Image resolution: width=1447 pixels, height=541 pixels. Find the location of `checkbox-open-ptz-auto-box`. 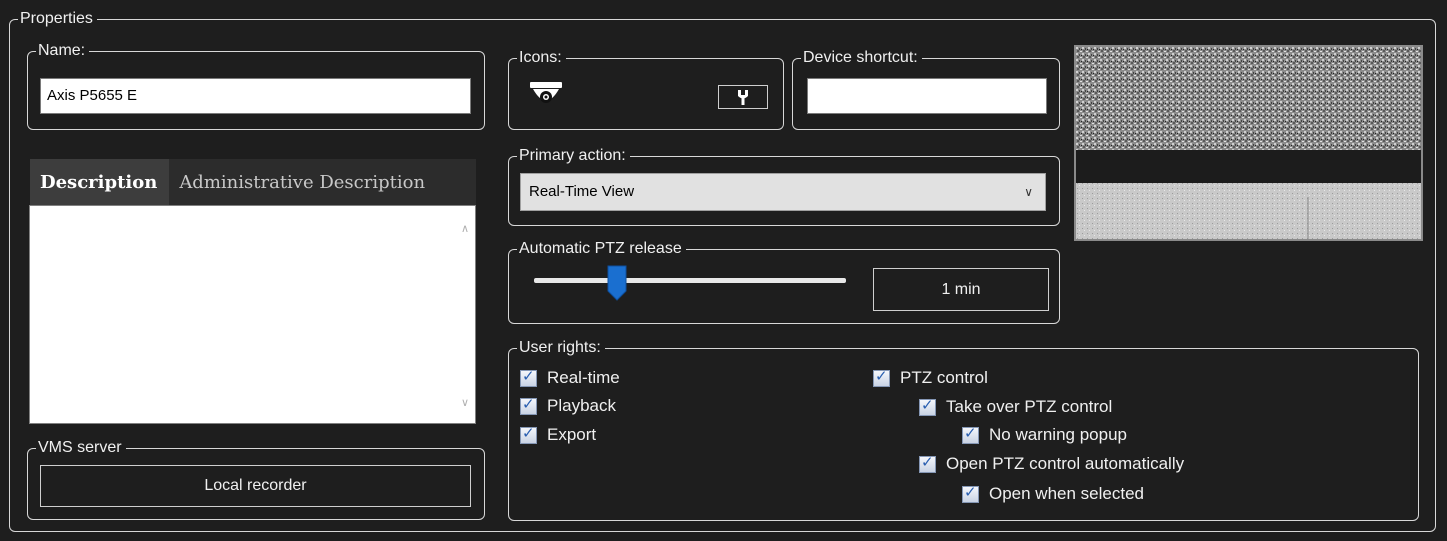

checkbox-open-ptz-auto-box is located at coordinates (927, 463).